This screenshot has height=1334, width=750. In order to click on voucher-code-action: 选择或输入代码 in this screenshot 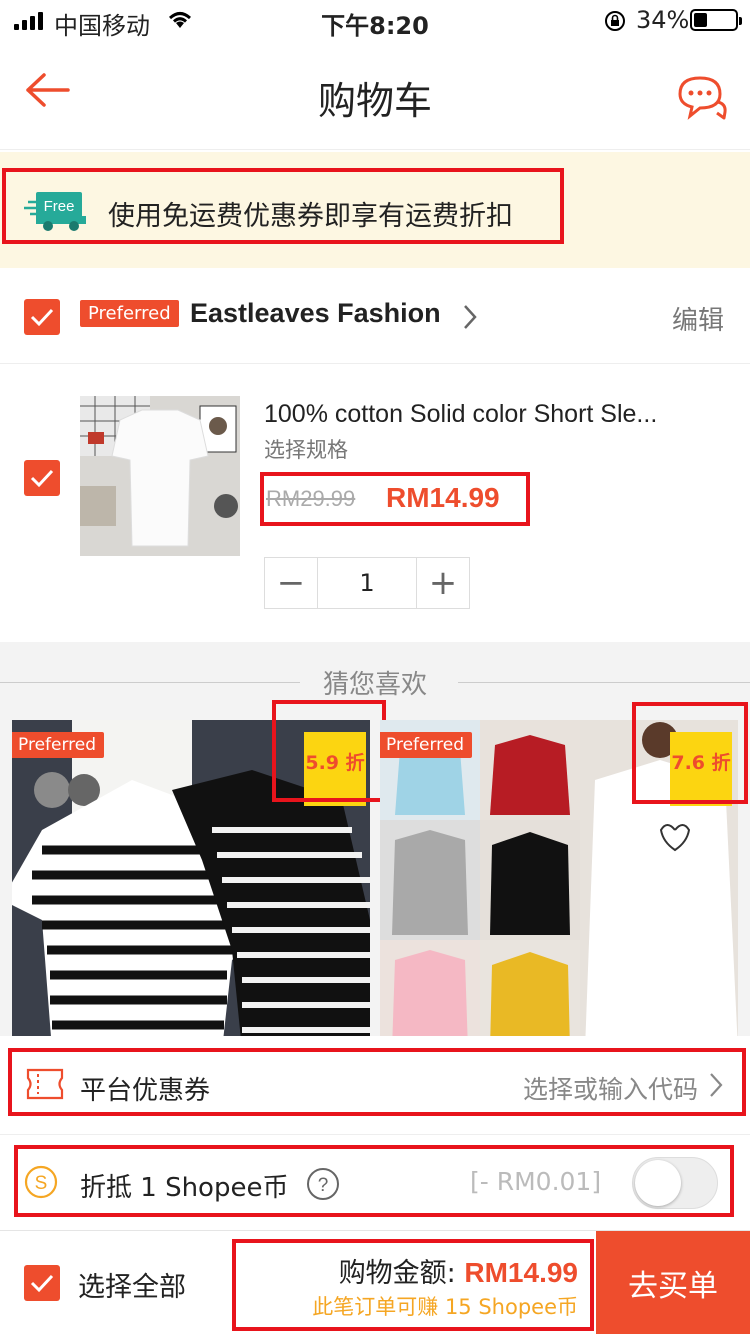, I will do `click(610, 1088)`.